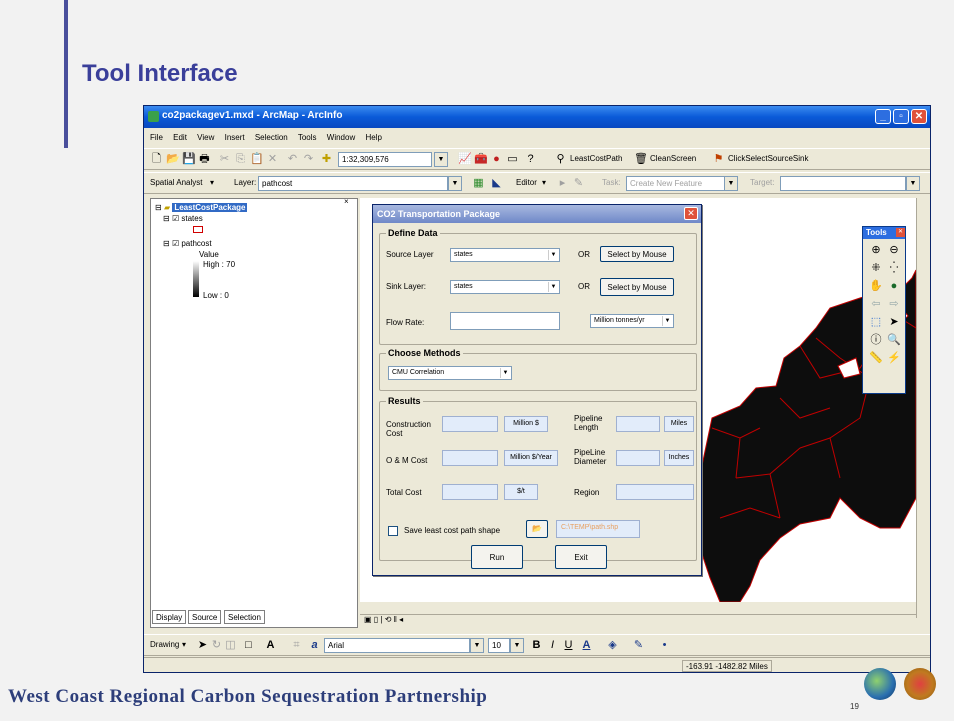 The height and width of the screenshot is (721, 954). What do you see at coordinates (894, 268) in the screenshot?
I see `fixed-zoom-out-icon: ⁛` at bounding box center [894, 268].